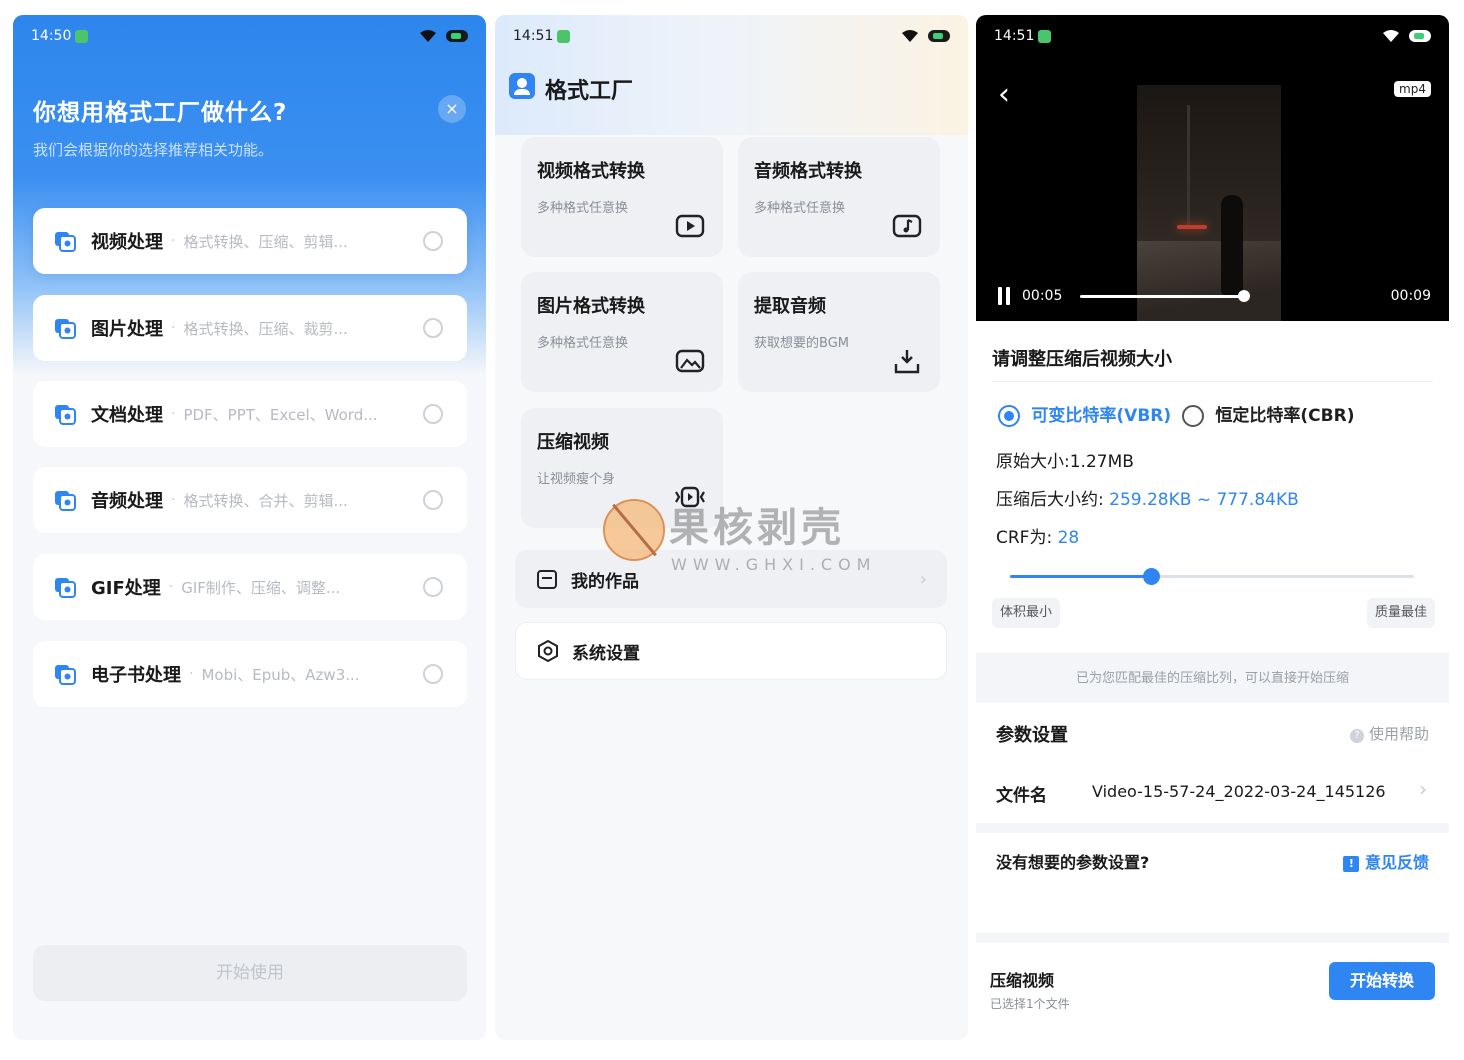 The height and width of the screenshot is (1060, 1464). What do you see at coordinates (1009, 416) in the screenshot?
I see `radio-selected-icon` at bounding box center [1009, 416].